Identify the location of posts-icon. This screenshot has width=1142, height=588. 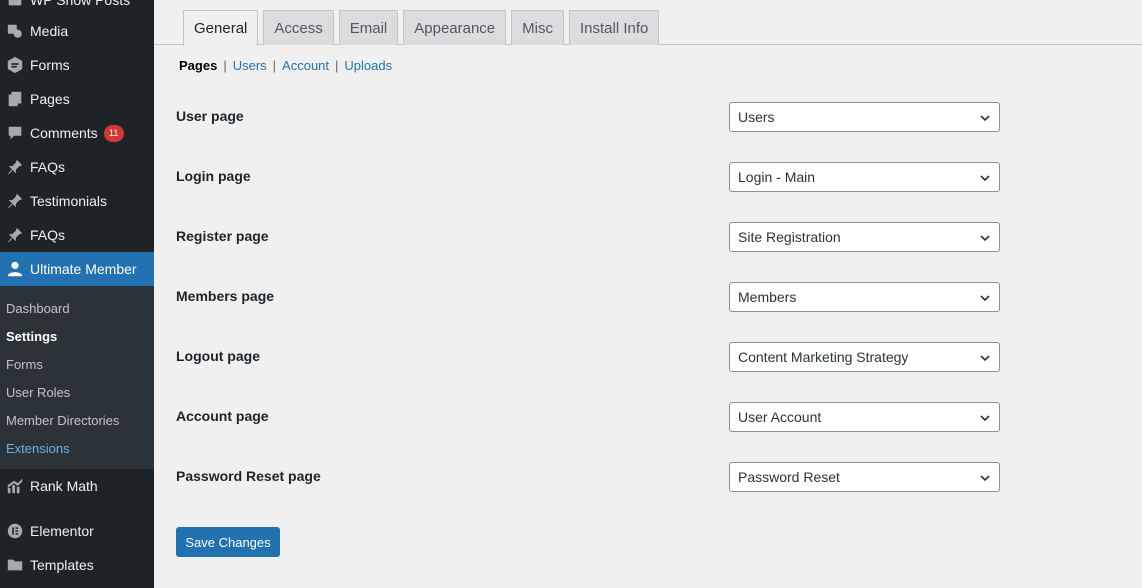
(15, 4).